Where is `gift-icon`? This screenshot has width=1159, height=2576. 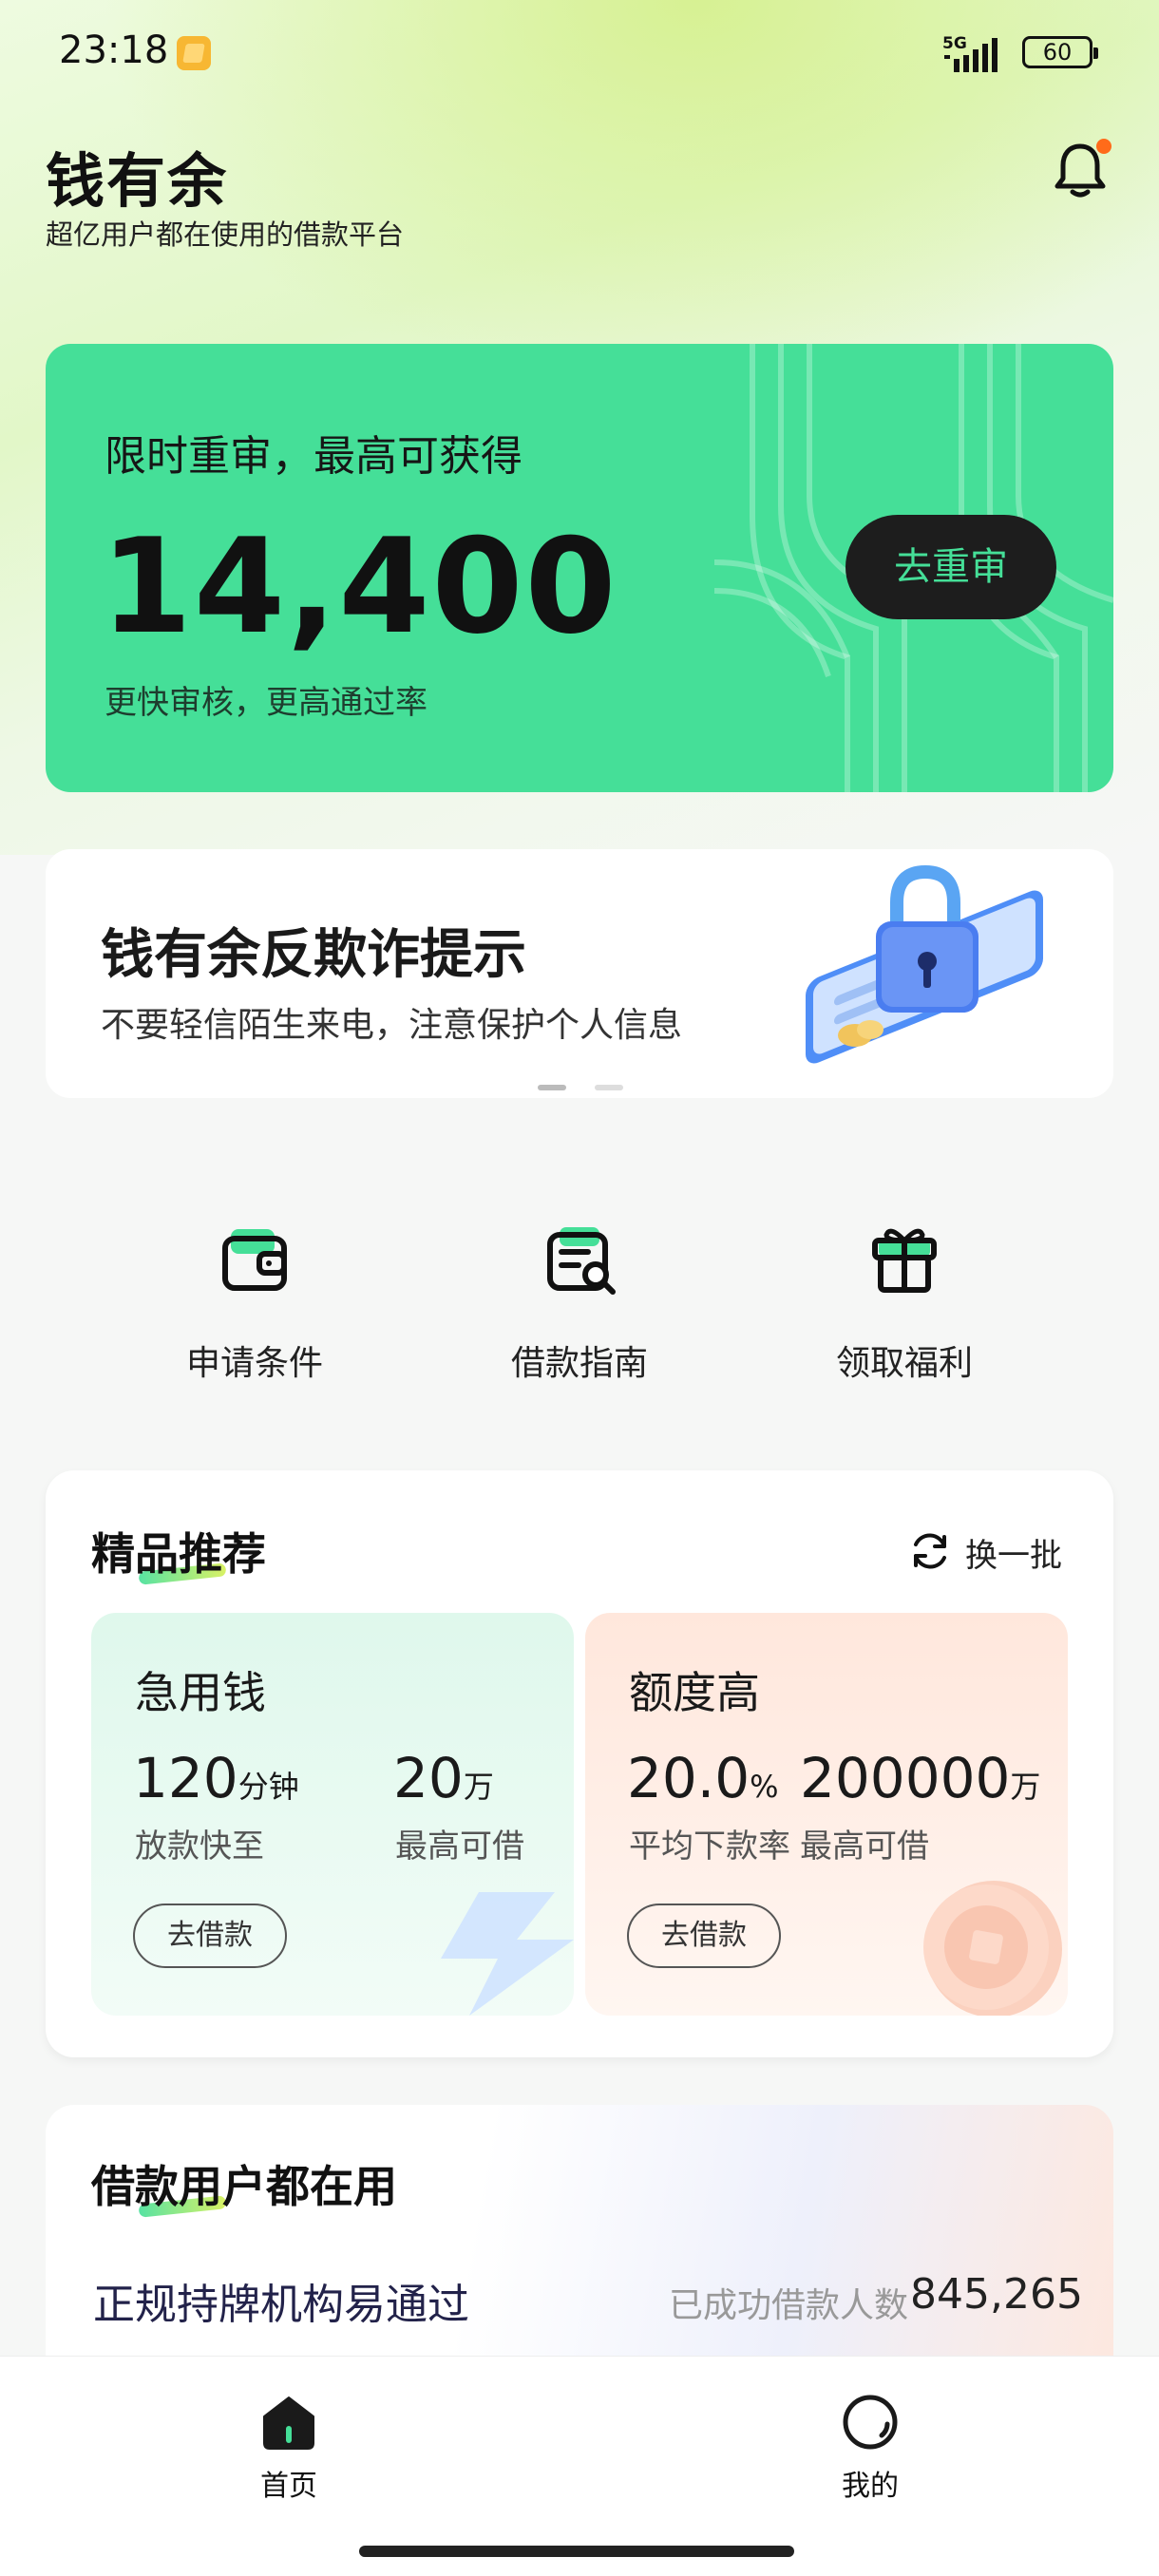
gift-icon is located at coordinates (904, 1260).